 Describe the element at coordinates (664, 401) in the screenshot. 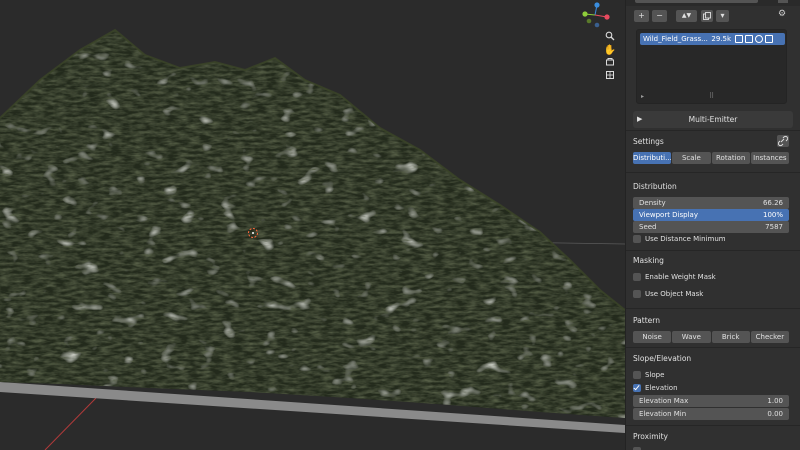

I see `elevation-max-label: Elevation Max` at that location.